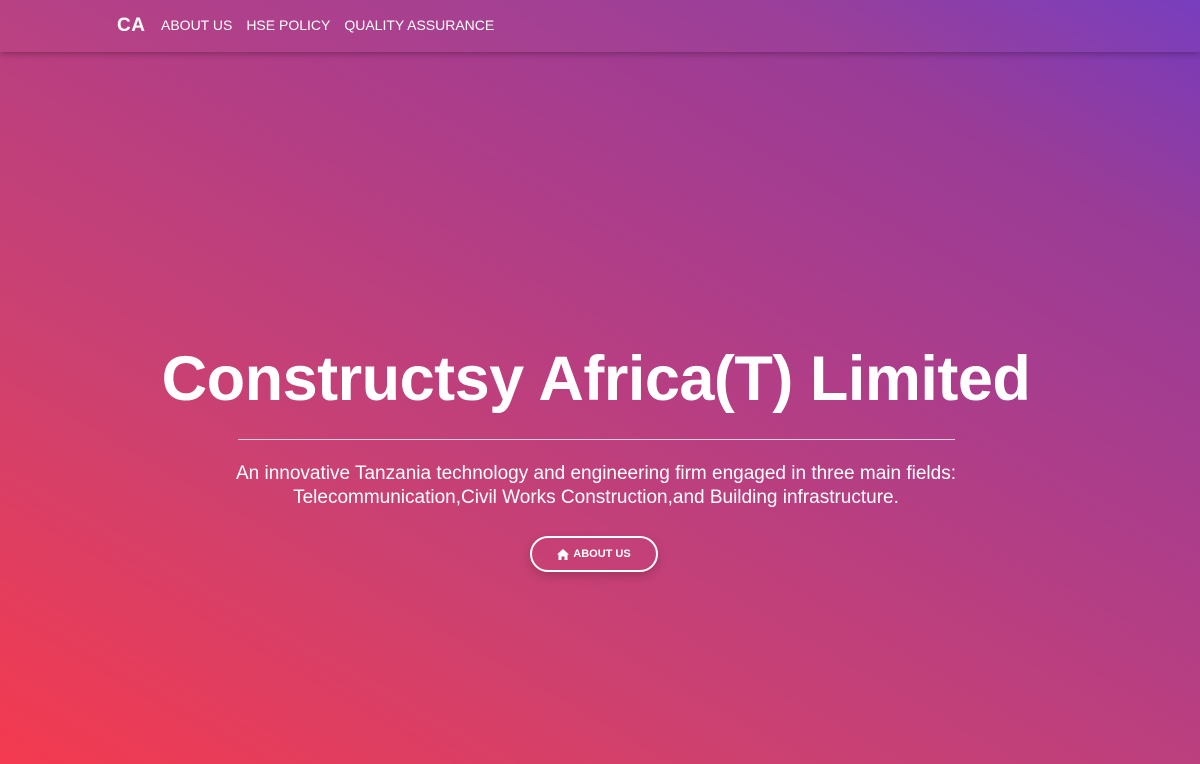  I want to click on about-us-button: ABOUT US, so click(594, 554).